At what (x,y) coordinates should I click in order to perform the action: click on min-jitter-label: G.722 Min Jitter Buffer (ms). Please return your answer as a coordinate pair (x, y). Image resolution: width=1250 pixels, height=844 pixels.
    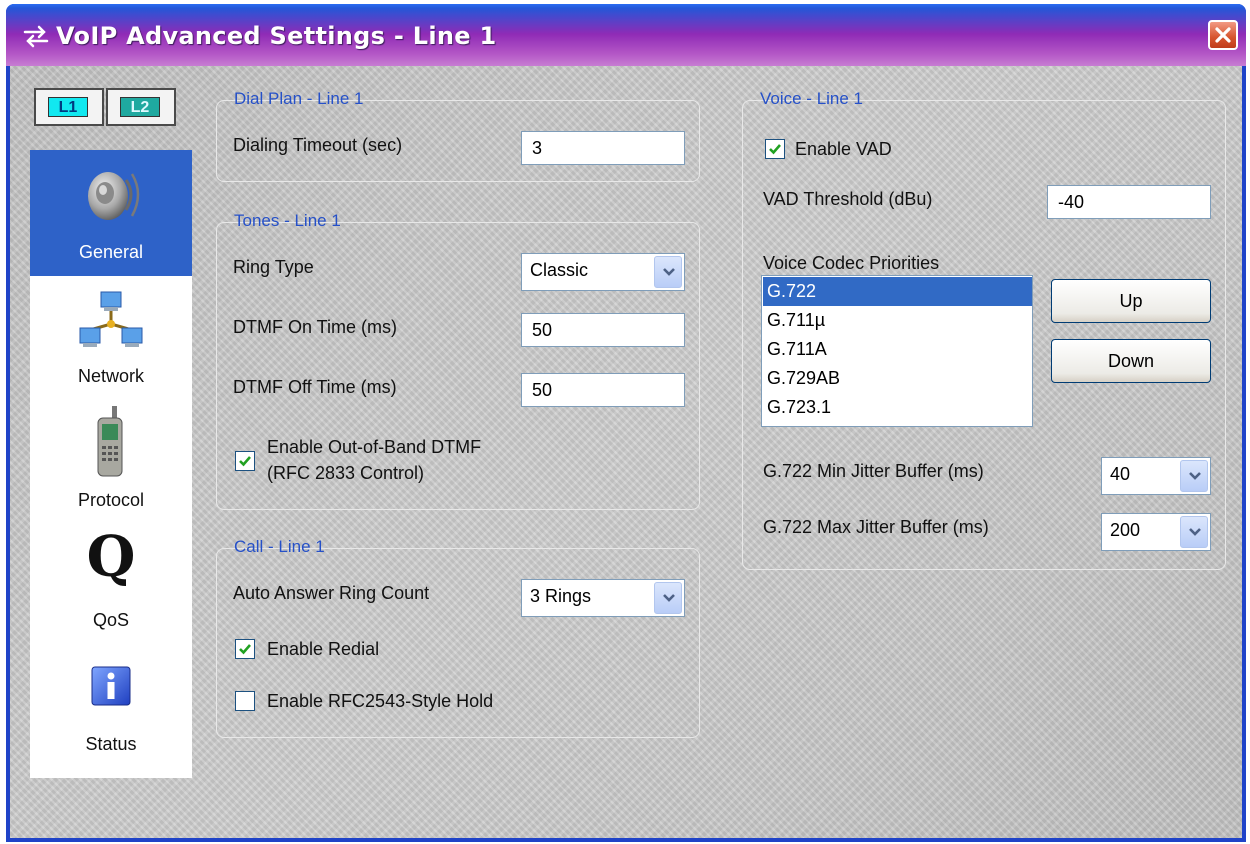
    Looking at the image, I should click on (873, 471).